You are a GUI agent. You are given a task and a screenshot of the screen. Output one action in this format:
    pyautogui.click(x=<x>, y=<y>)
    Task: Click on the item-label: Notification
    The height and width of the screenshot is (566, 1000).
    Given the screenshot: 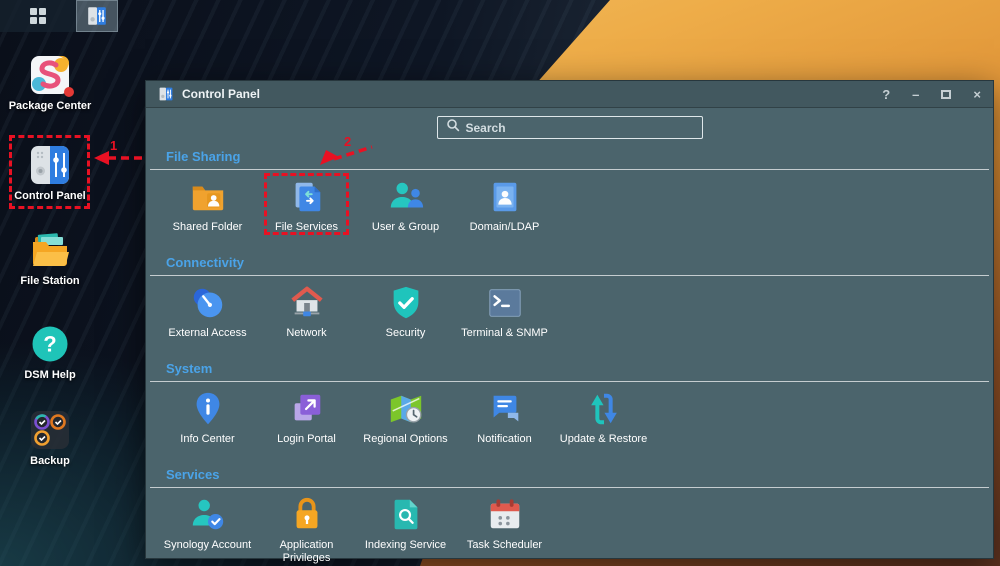 What is the action you would take?
    pyautogui.click(x=504, y=439)
    